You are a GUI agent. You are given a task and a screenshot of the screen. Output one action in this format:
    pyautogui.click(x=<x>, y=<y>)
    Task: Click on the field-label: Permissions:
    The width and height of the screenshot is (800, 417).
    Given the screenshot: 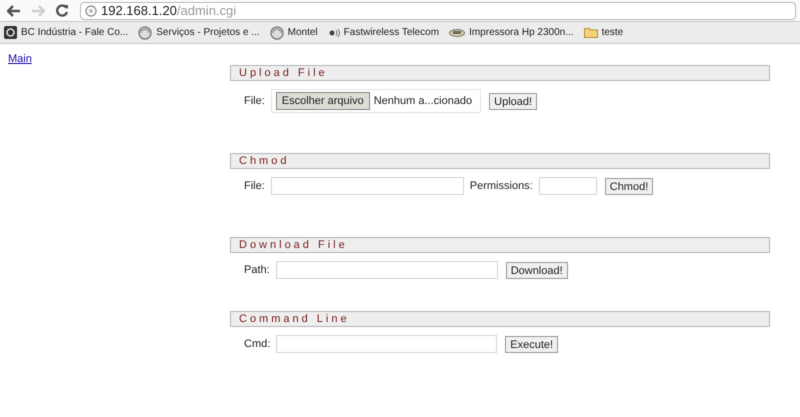 What is the action you would take?
    pyautogui.click(x=501, y=186)
    